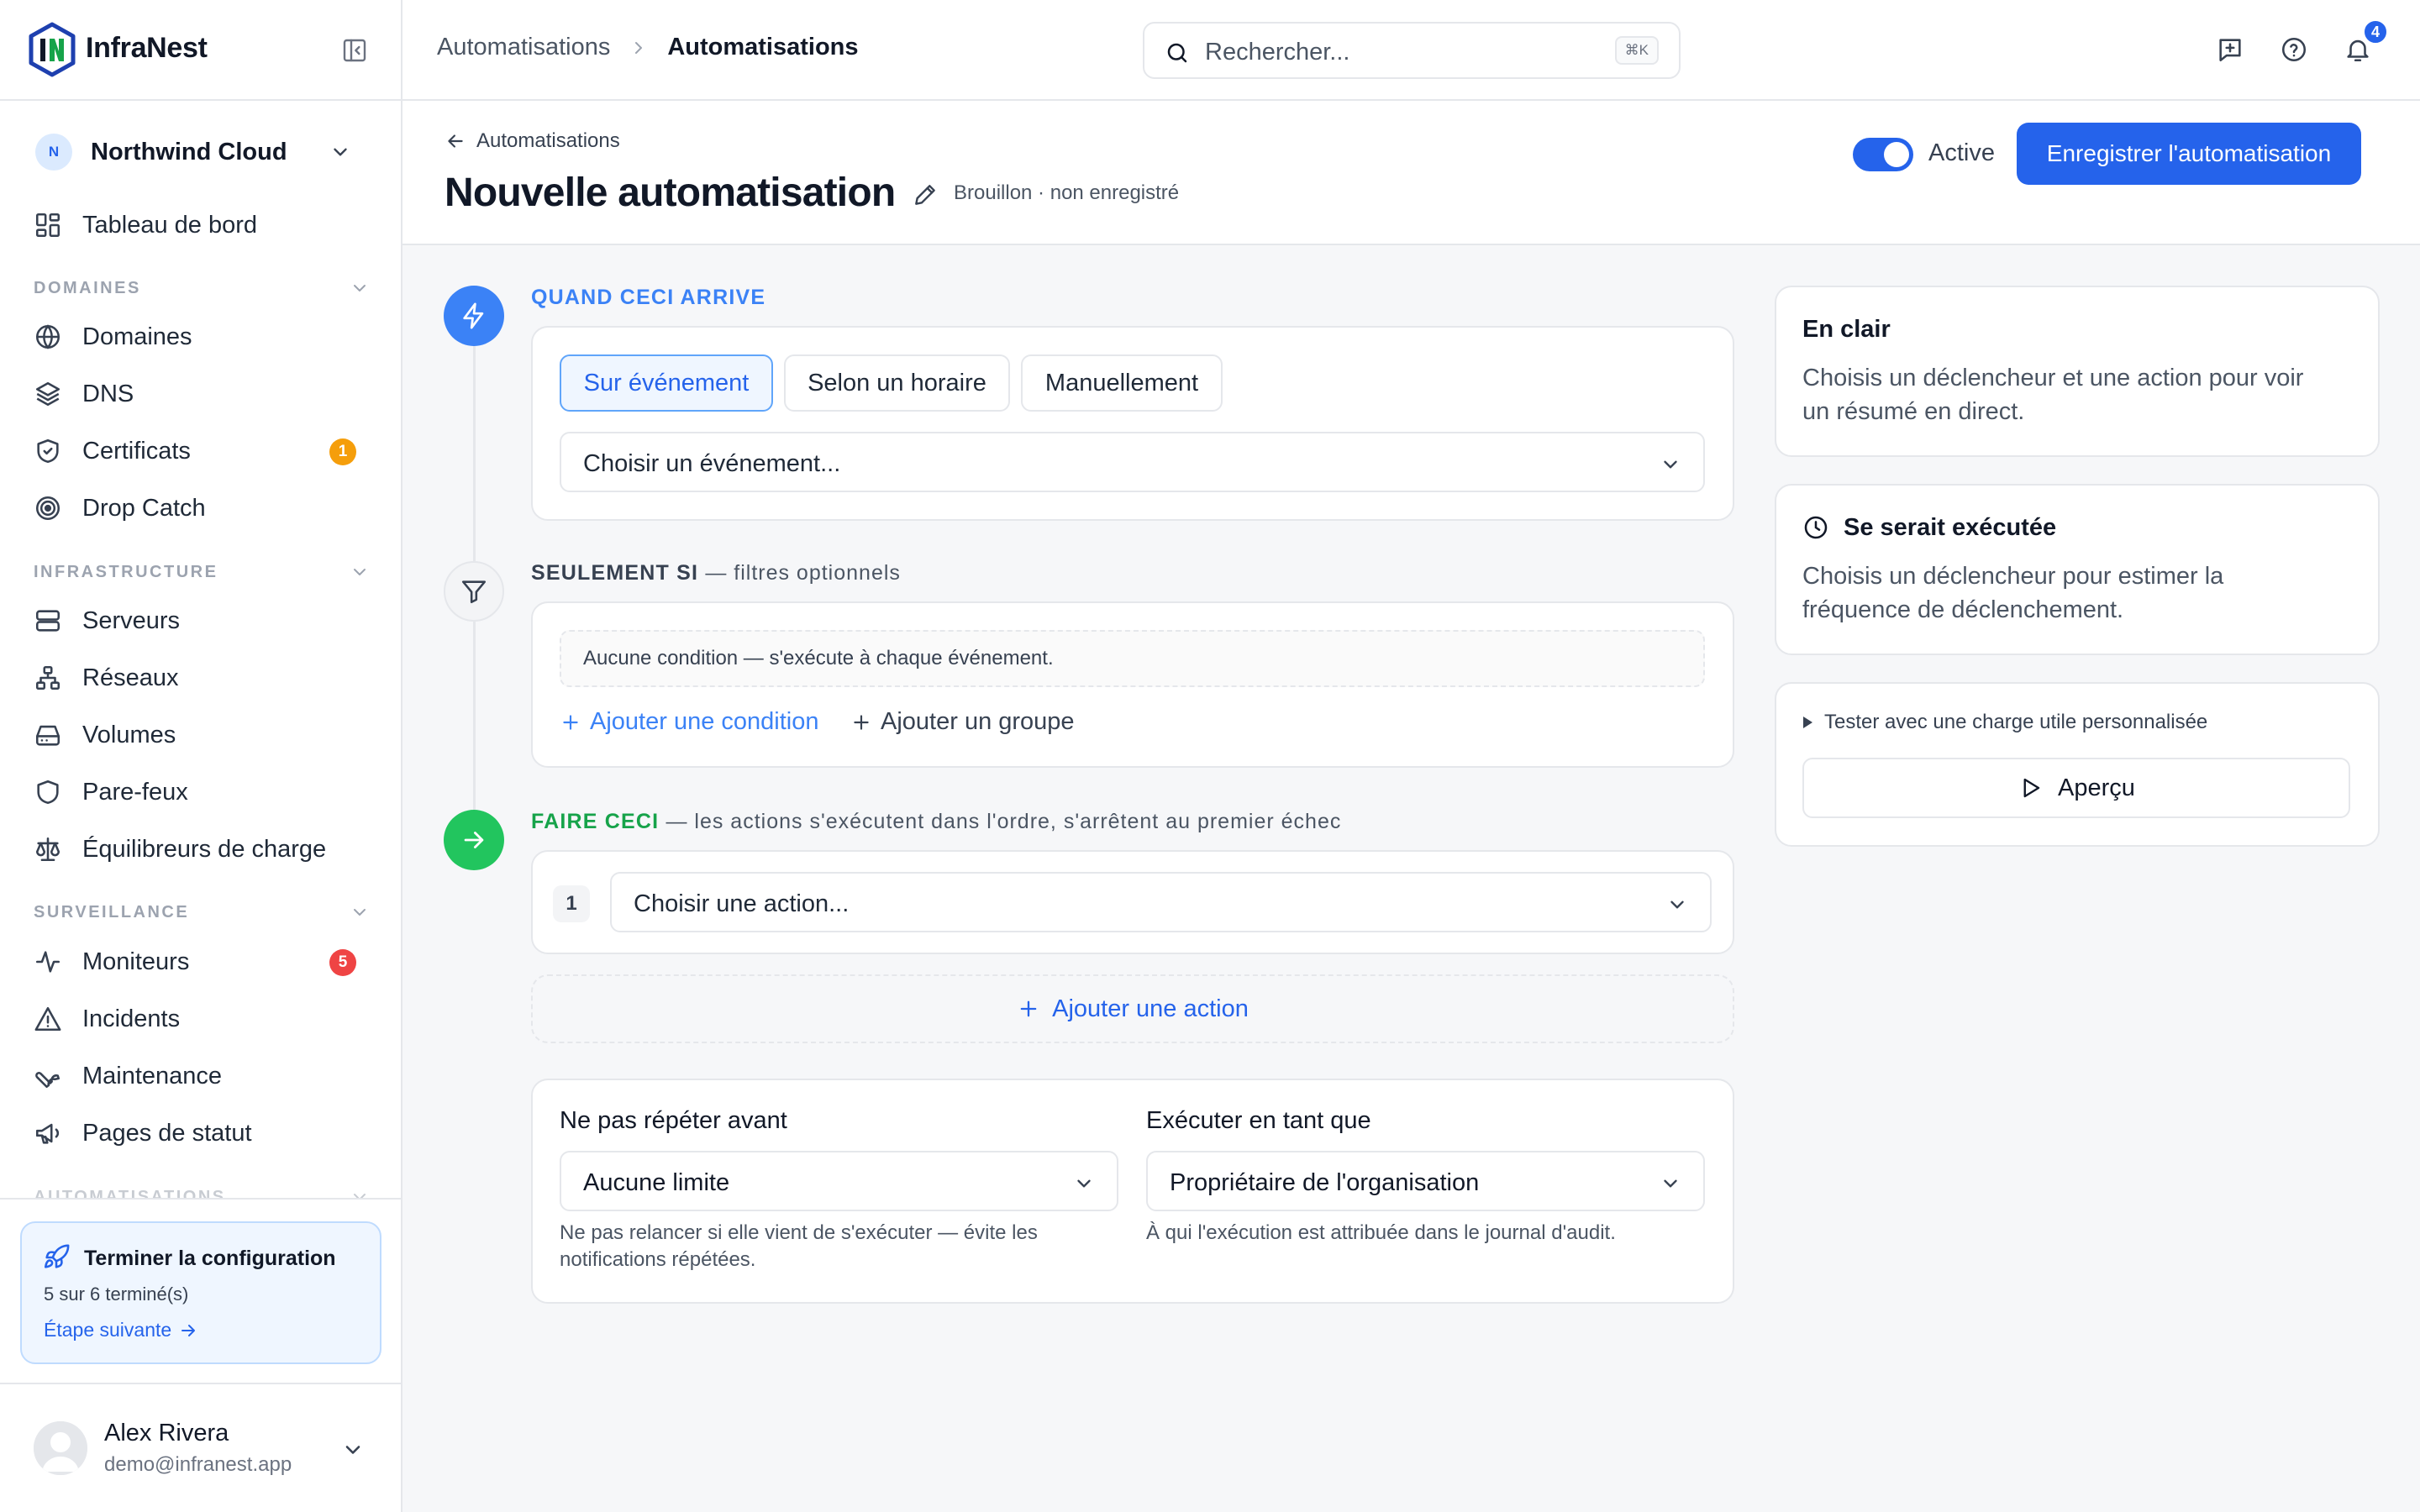 The width and height of the screenshot is (2420, 1512). Describe the element at coordinates (548, 140) in the screenshot. I see `back-link-label: Automatisations` at that location.